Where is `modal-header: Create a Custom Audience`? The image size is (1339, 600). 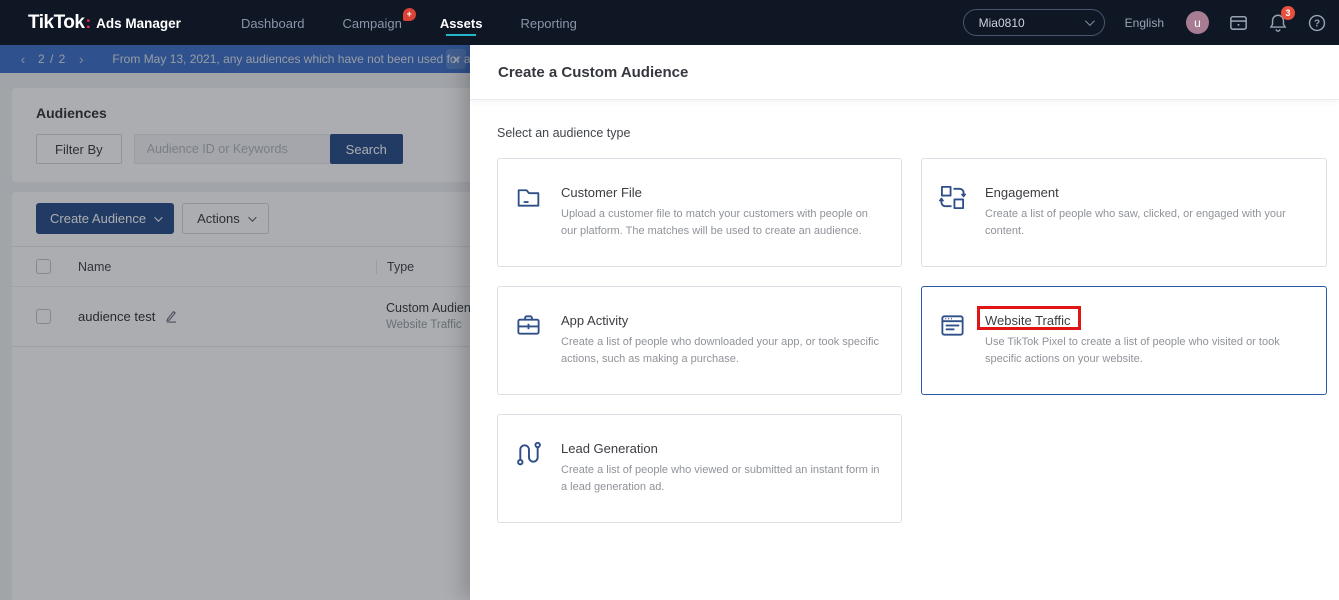 modal-header: Create a Custom Audience is located at coordinates (904, 72).